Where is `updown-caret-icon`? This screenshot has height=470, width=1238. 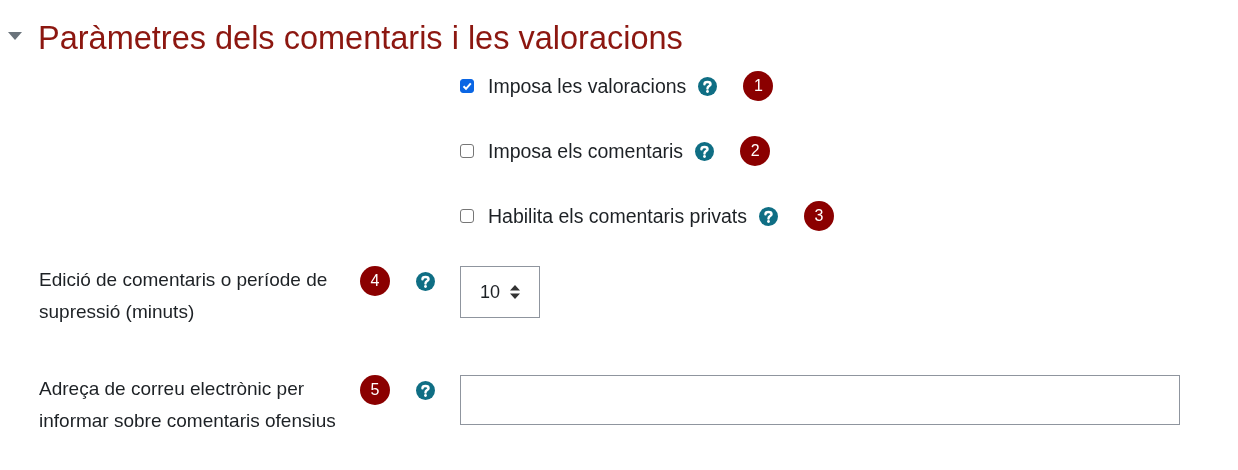
updown-caret-icon is located at coordinates (515, 292).